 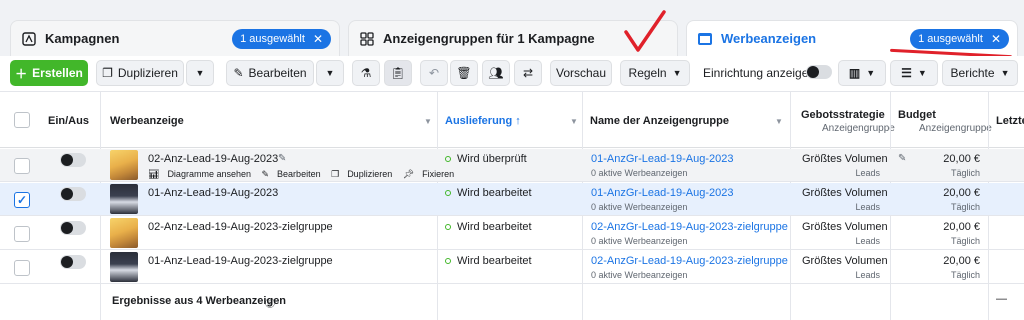 What do you see at coordinates (492, 159) in the screenshot?
I see `delivery-text: Wird überprüft` at bounding box center [492, 159].